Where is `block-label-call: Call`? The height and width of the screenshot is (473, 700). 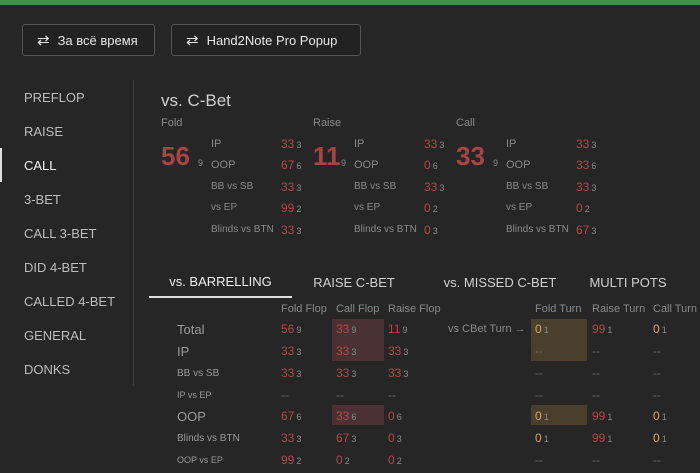 block-label-call: Call is located at coordinates (465, 123).